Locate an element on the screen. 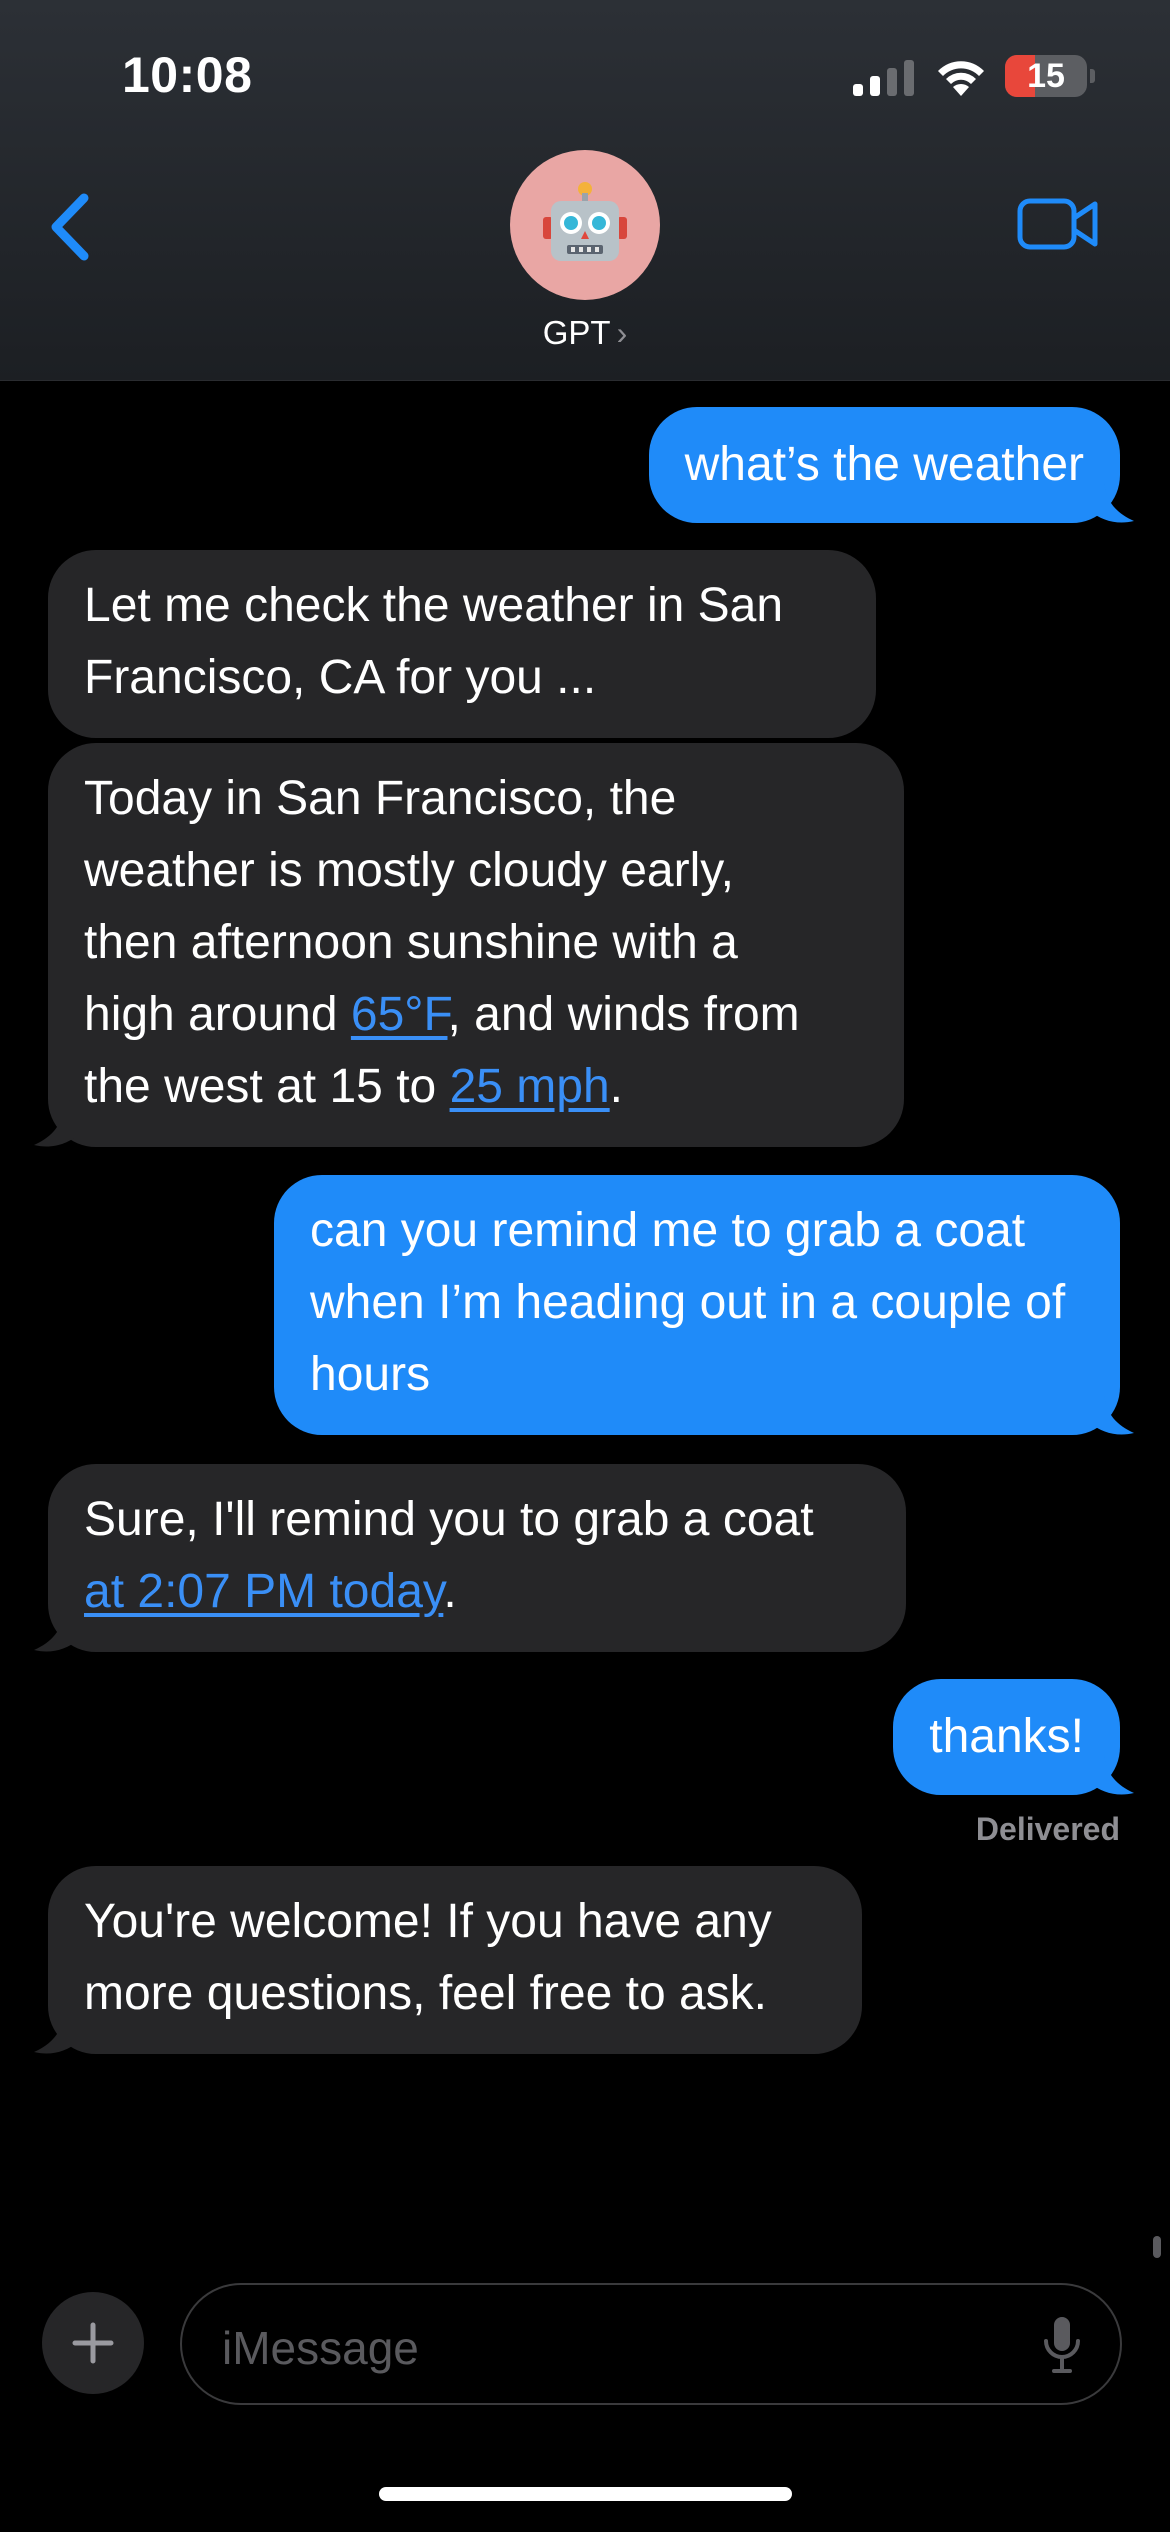 This screenshot has width=1170, height=2532. microphone-icon is located at coordinates (1062, 2345).